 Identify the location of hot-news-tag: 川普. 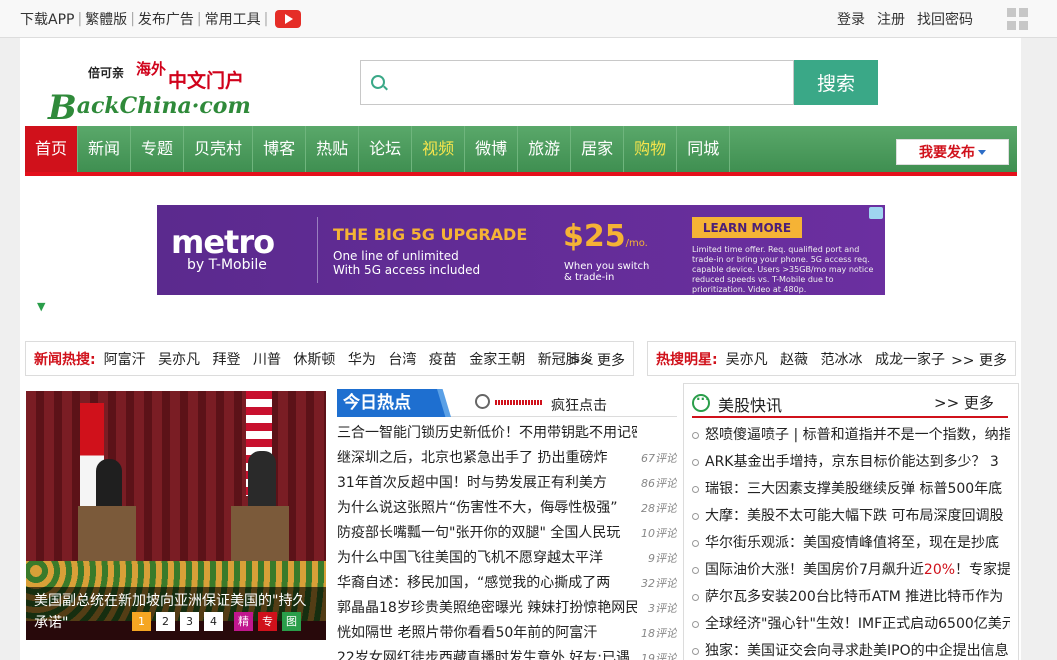
(267, 360).